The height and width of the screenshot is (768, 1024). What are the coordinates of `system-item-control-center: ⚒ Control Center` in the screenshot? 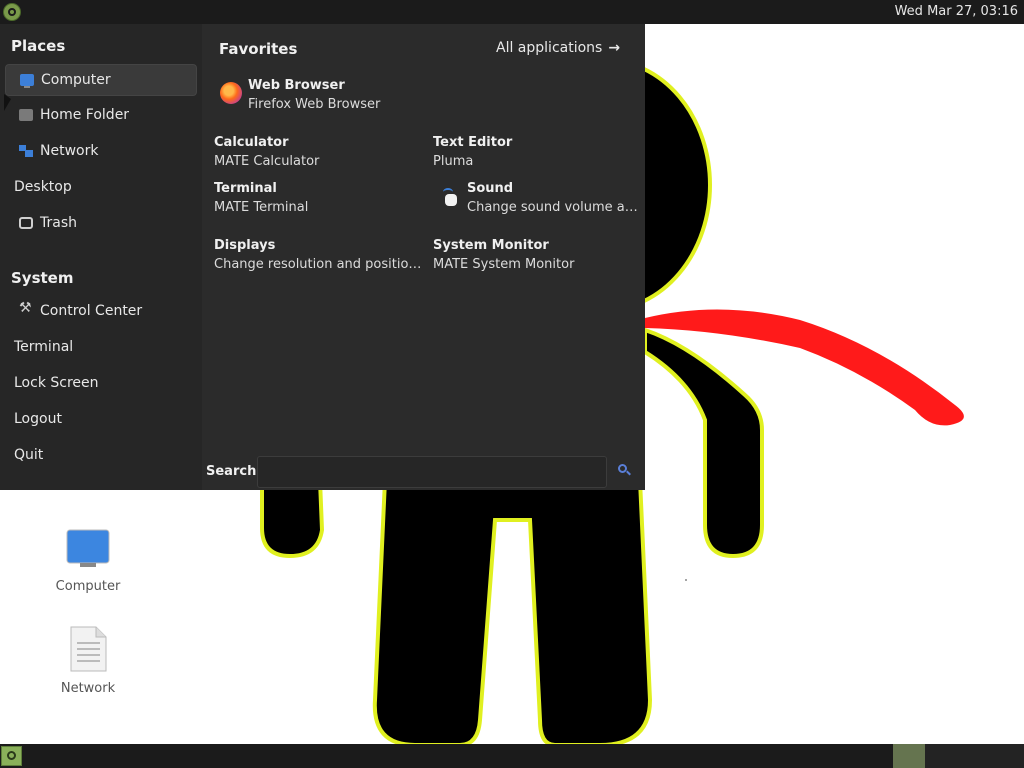 It's located at (101, 312).